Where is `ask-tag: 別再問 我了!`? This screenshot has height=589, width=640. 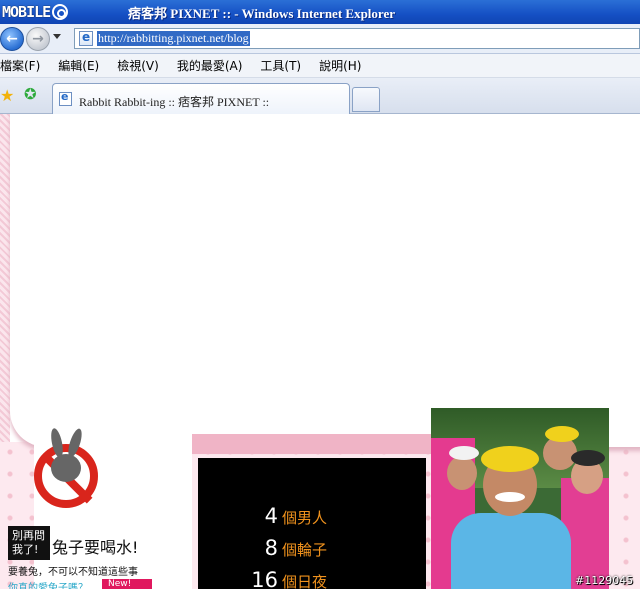
ask-tag: 別再問 我了! is located at coordinates (29, 543).